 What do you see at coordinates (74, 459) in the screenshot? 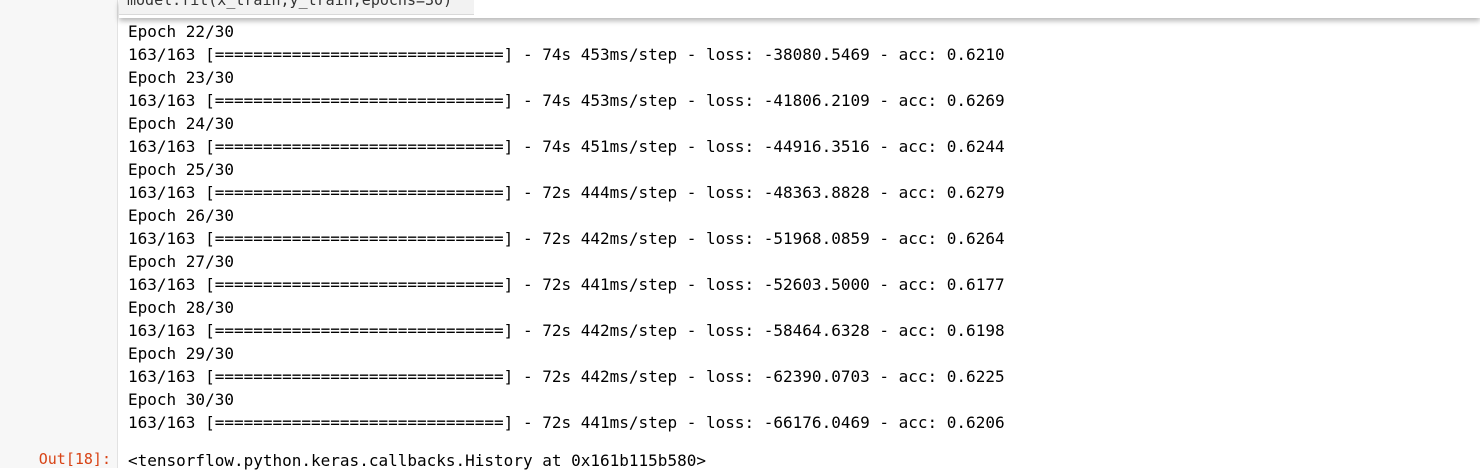
I see `out-prompt: Out[18]:` at bounding box center [74, 459].